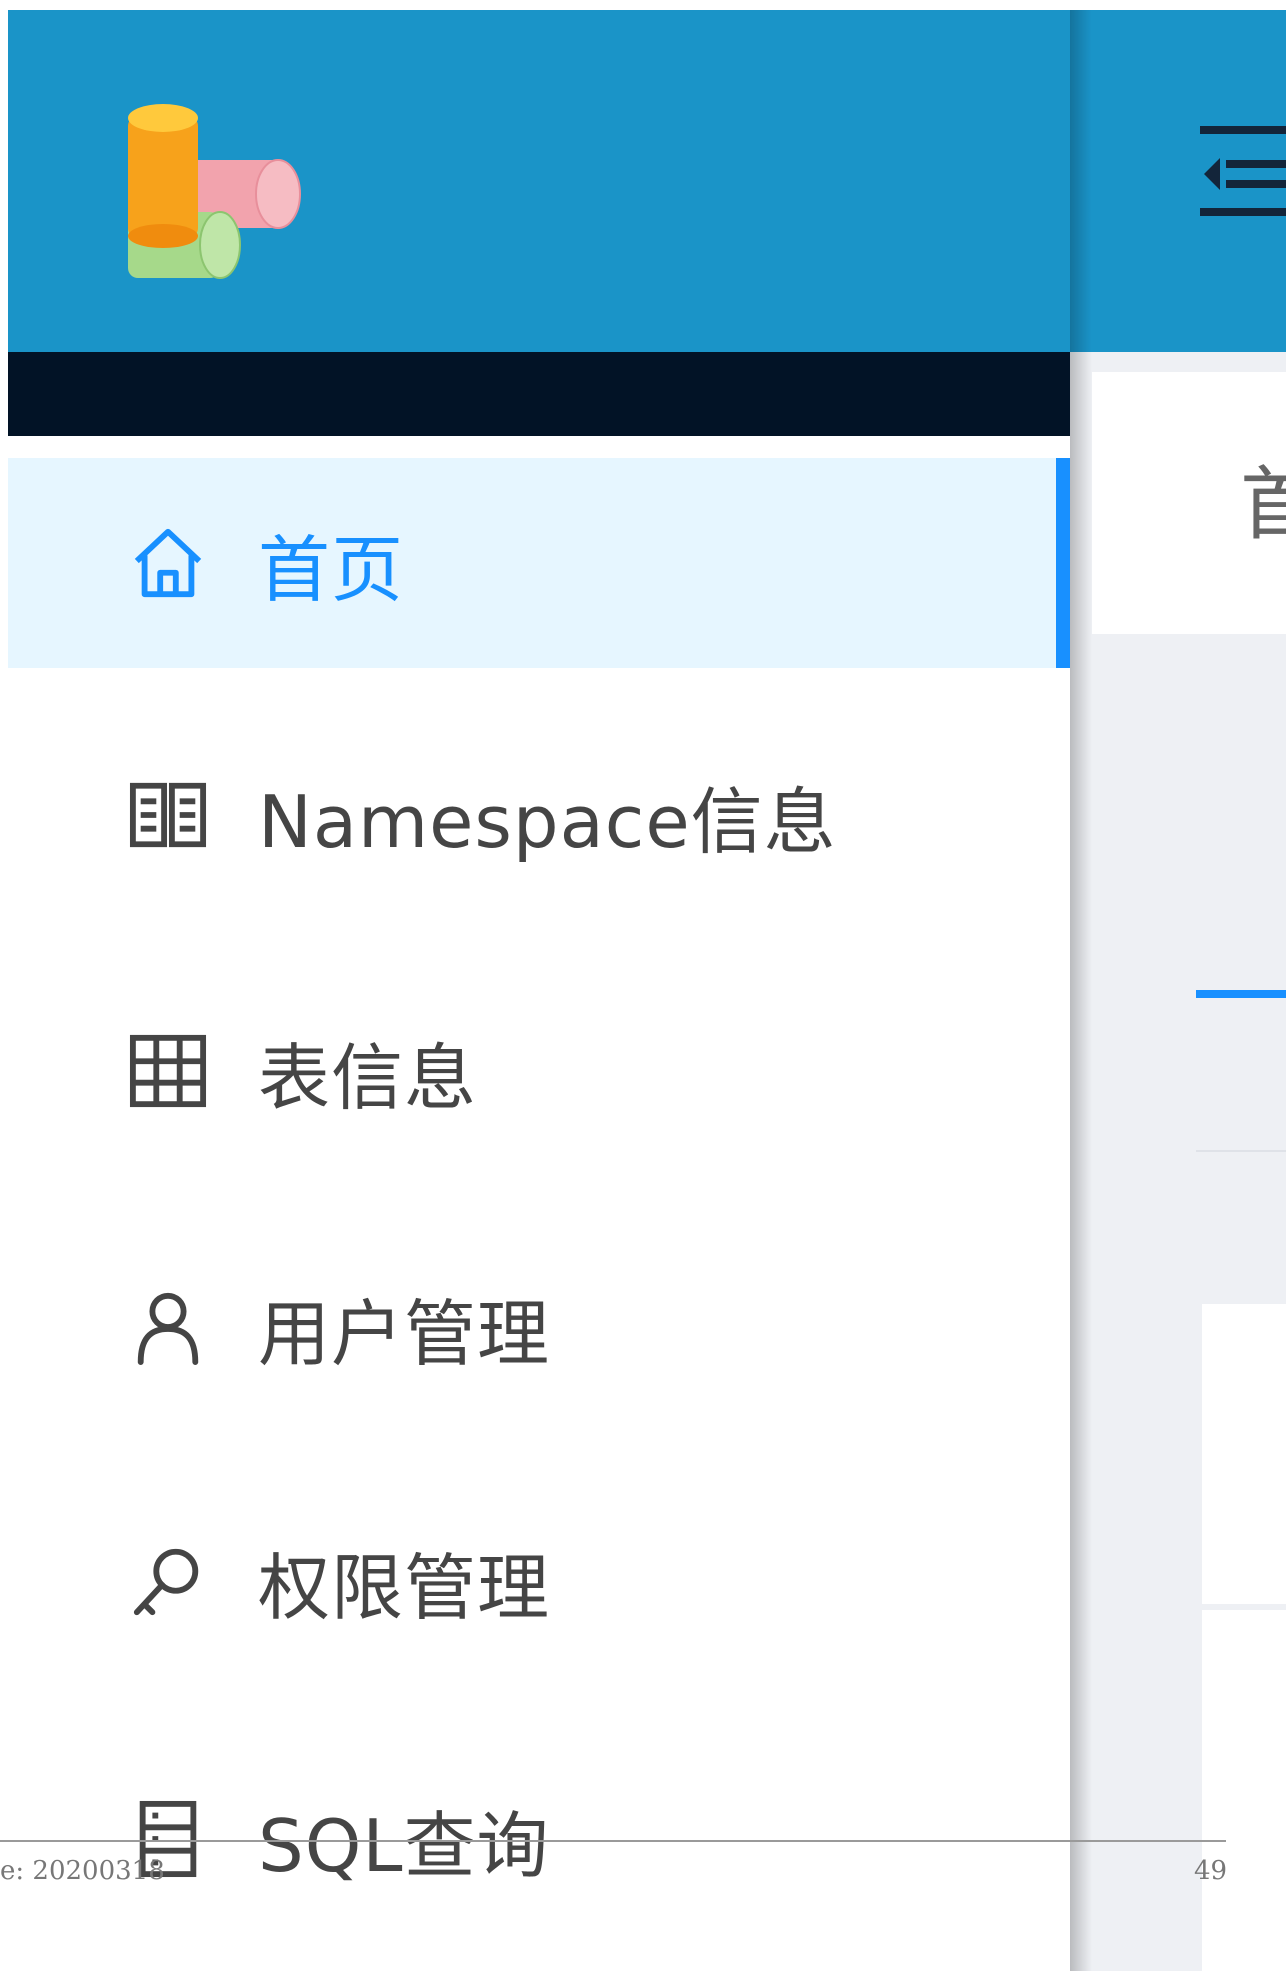 This screenshot has height=1971, width=1286. I want to click on active-tab-indicator, so click(1241, 994).